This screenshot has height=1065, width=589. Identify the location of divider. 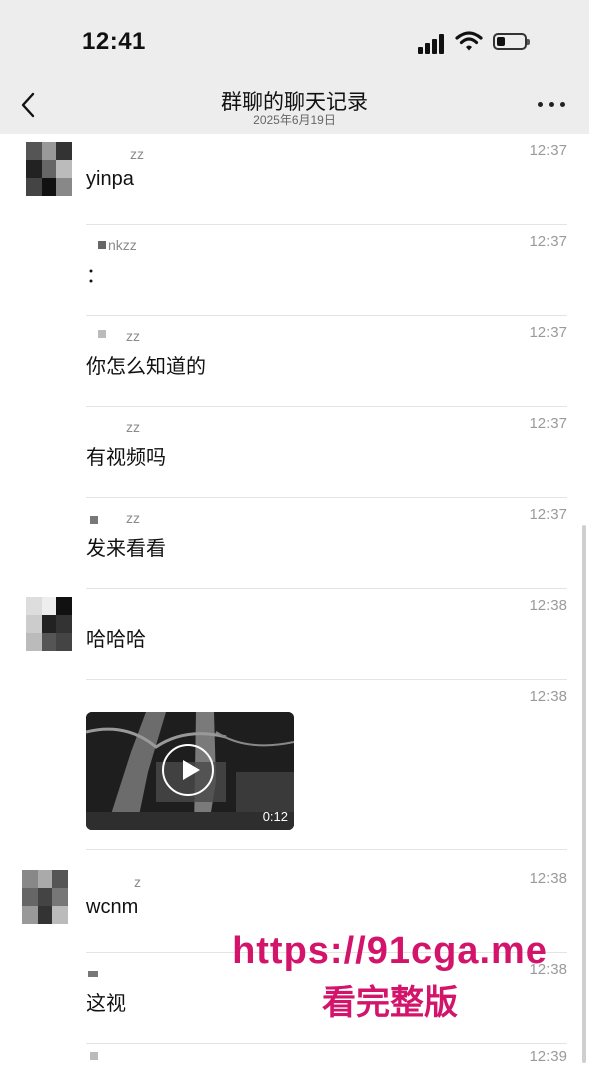
(326, 849).